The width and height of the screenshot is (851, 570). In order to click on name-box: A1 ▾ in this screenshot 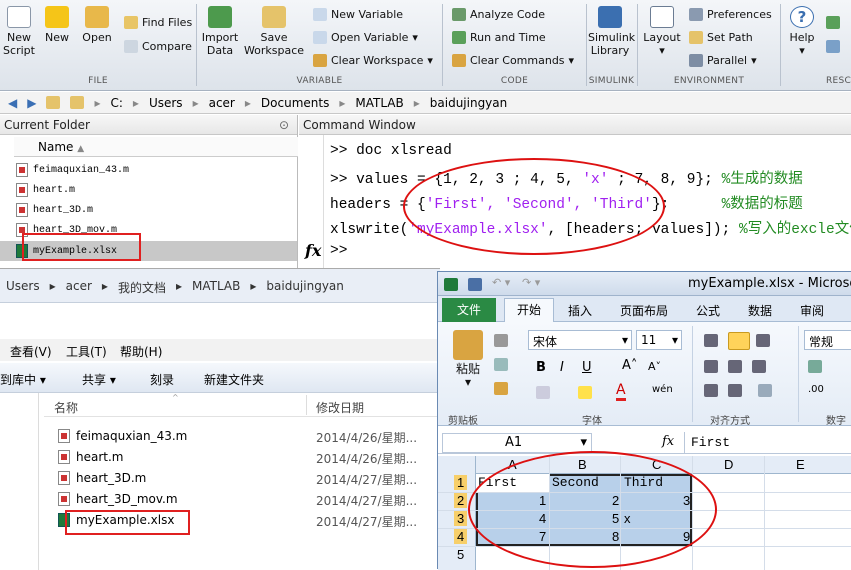, I will do `click(517, 443)`.